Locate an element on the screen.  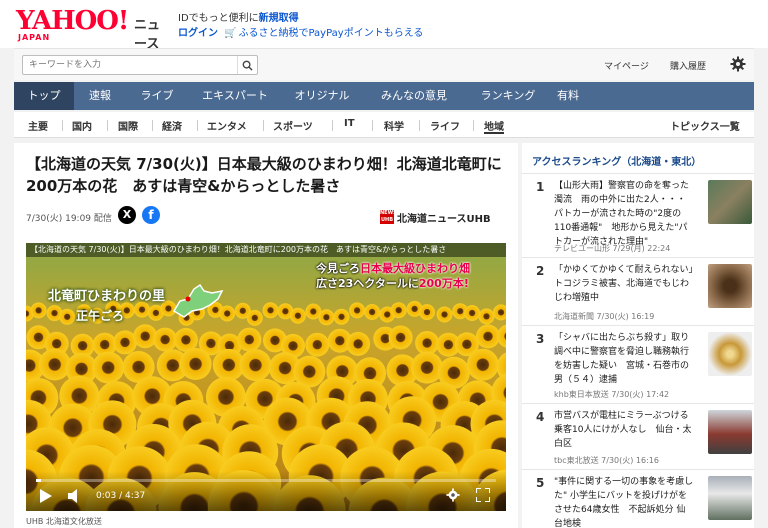
cat-sports: スポーツ is located at coordinates (293, 126).